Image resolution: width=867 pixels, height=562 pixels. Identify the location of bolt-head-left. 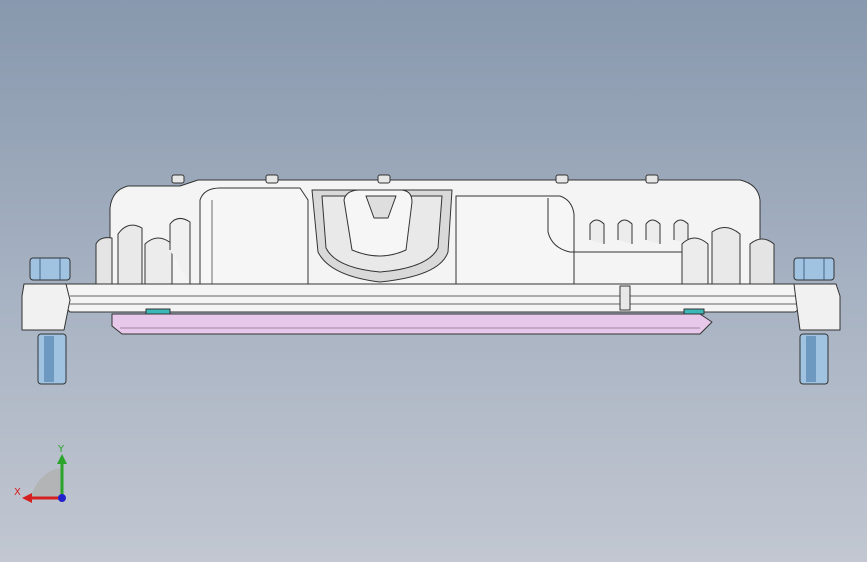
(50, 269).